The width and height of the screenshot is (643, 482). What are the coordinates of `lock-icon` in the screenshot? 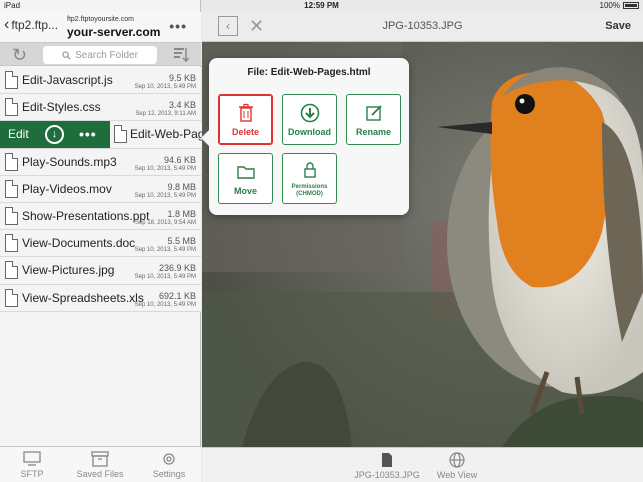 It's located at (309, 170).